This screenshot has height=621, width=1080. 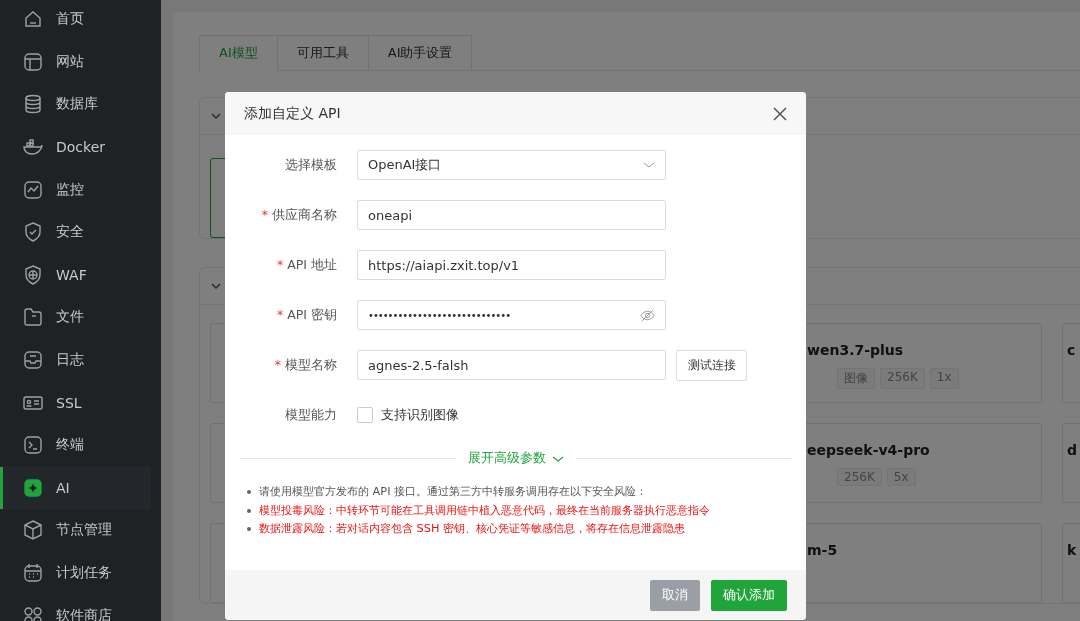 What do you see at coordinates (33, 317) in the screenshot?
I see `folder-icon` at bounding box center [33, 317].